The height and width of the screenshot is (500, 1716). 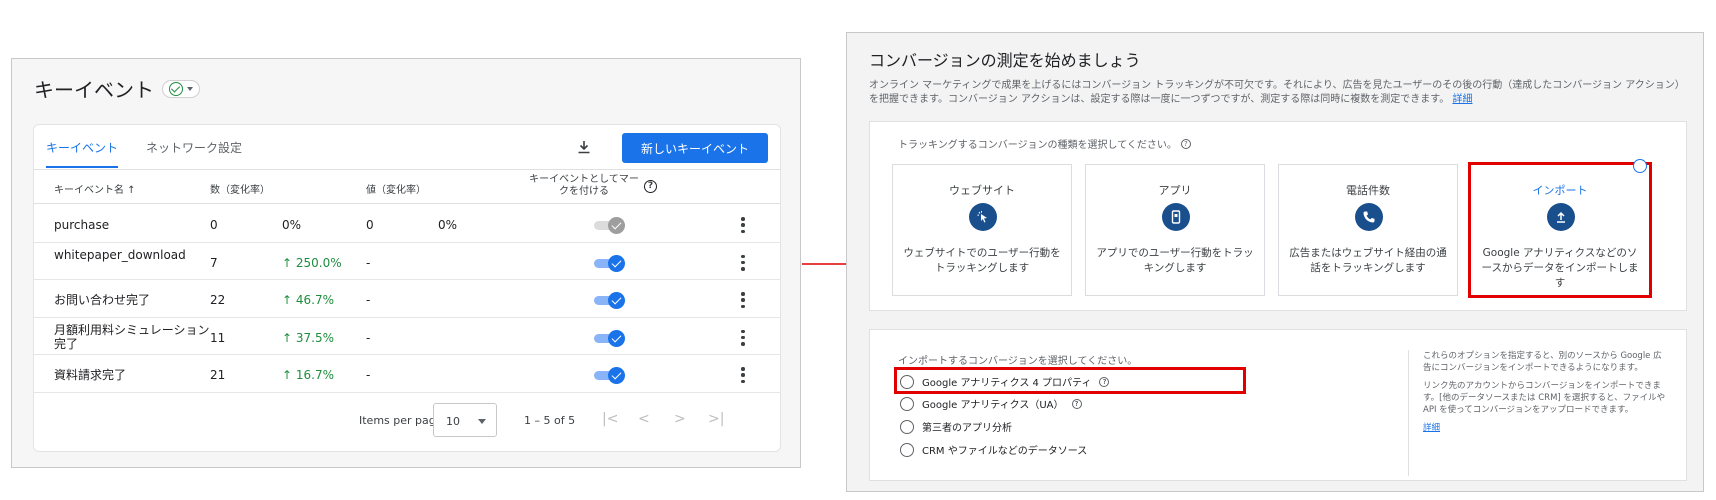 I want to click on radio-crm: CRM やファイルなどのデータソース, so click(x=993, y=449).